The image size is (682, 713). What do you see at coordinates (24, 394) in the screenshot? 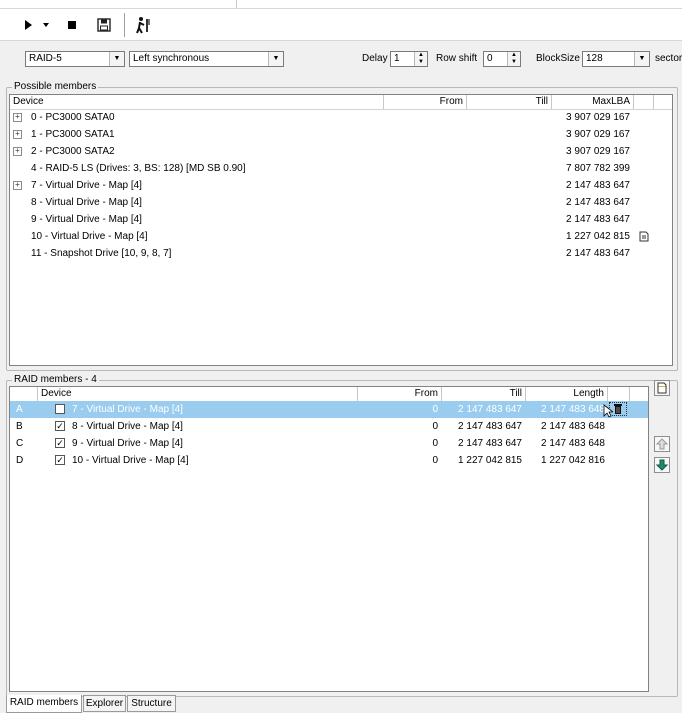
I see `column-letter` at bounding box center [24, 394].